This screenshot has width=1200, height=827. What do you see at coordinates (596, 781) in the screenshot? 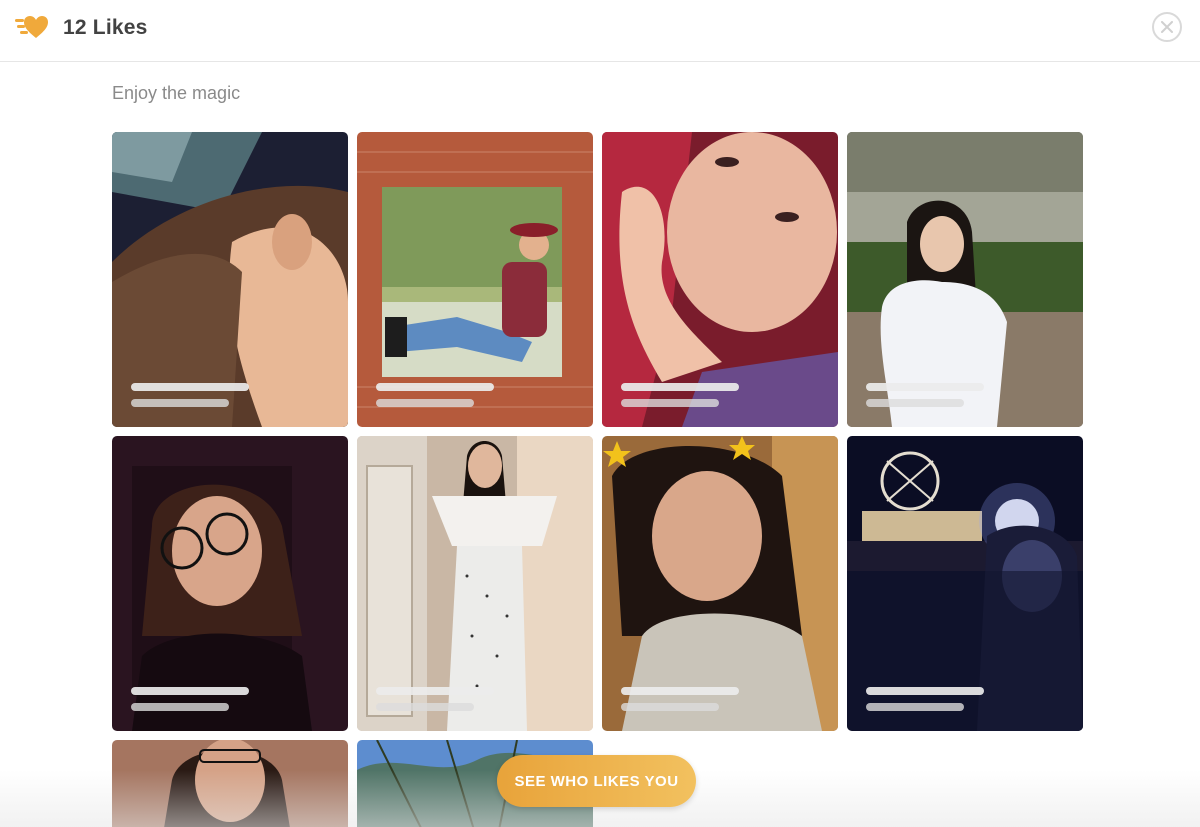
I see `see-who-likes-you-button: SEE WHO LIKES YOU` at bounding box center [596, 781].